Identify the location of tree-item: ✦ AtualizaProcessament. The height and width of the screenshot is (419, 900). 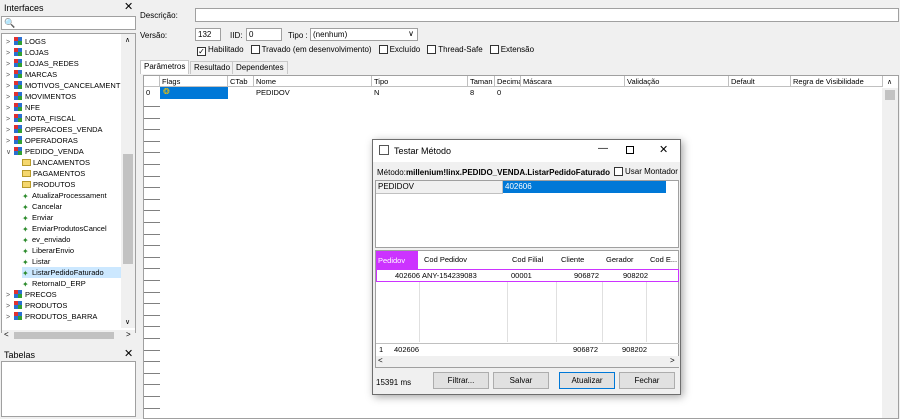
(78, 195).